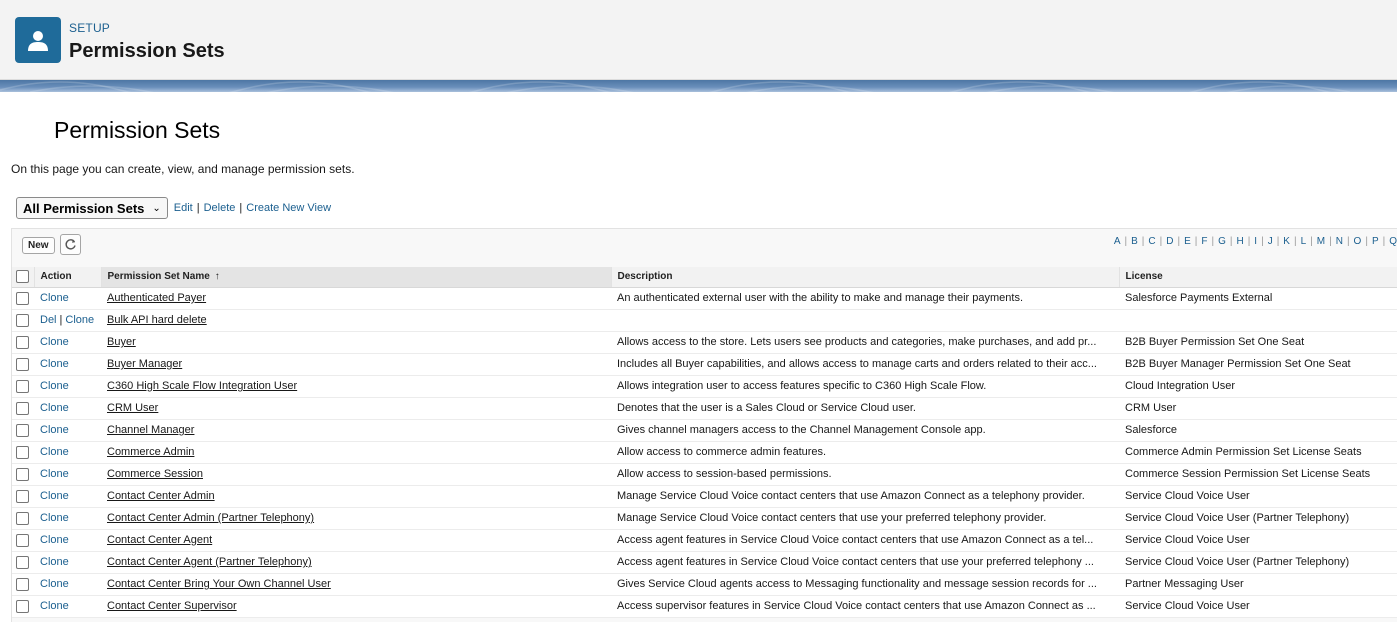 This screenshot has width=1397, height=622. I want to click on license-cell: Cloud Integration User, so click(1258, 386).